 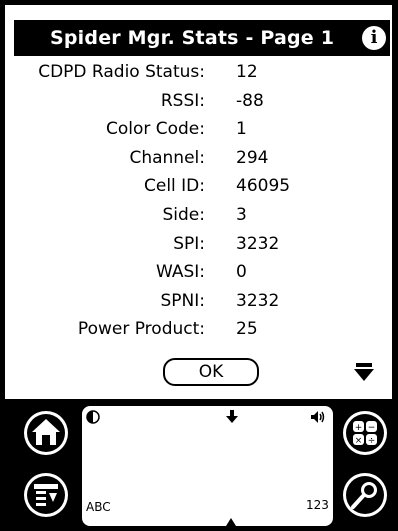 I want to click on stat-value: 46095, so click(x=263, y=186).